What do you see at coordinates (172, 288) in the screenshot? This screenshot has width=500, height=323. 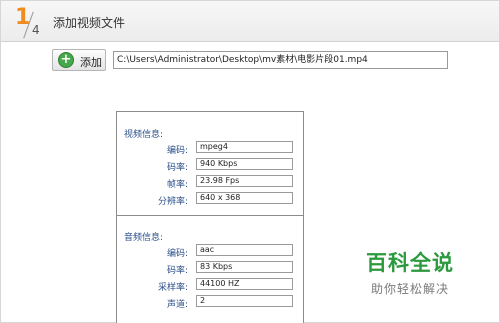 I see `audio-samplerate-label: 采样率:` at bounding box center [172, 288].